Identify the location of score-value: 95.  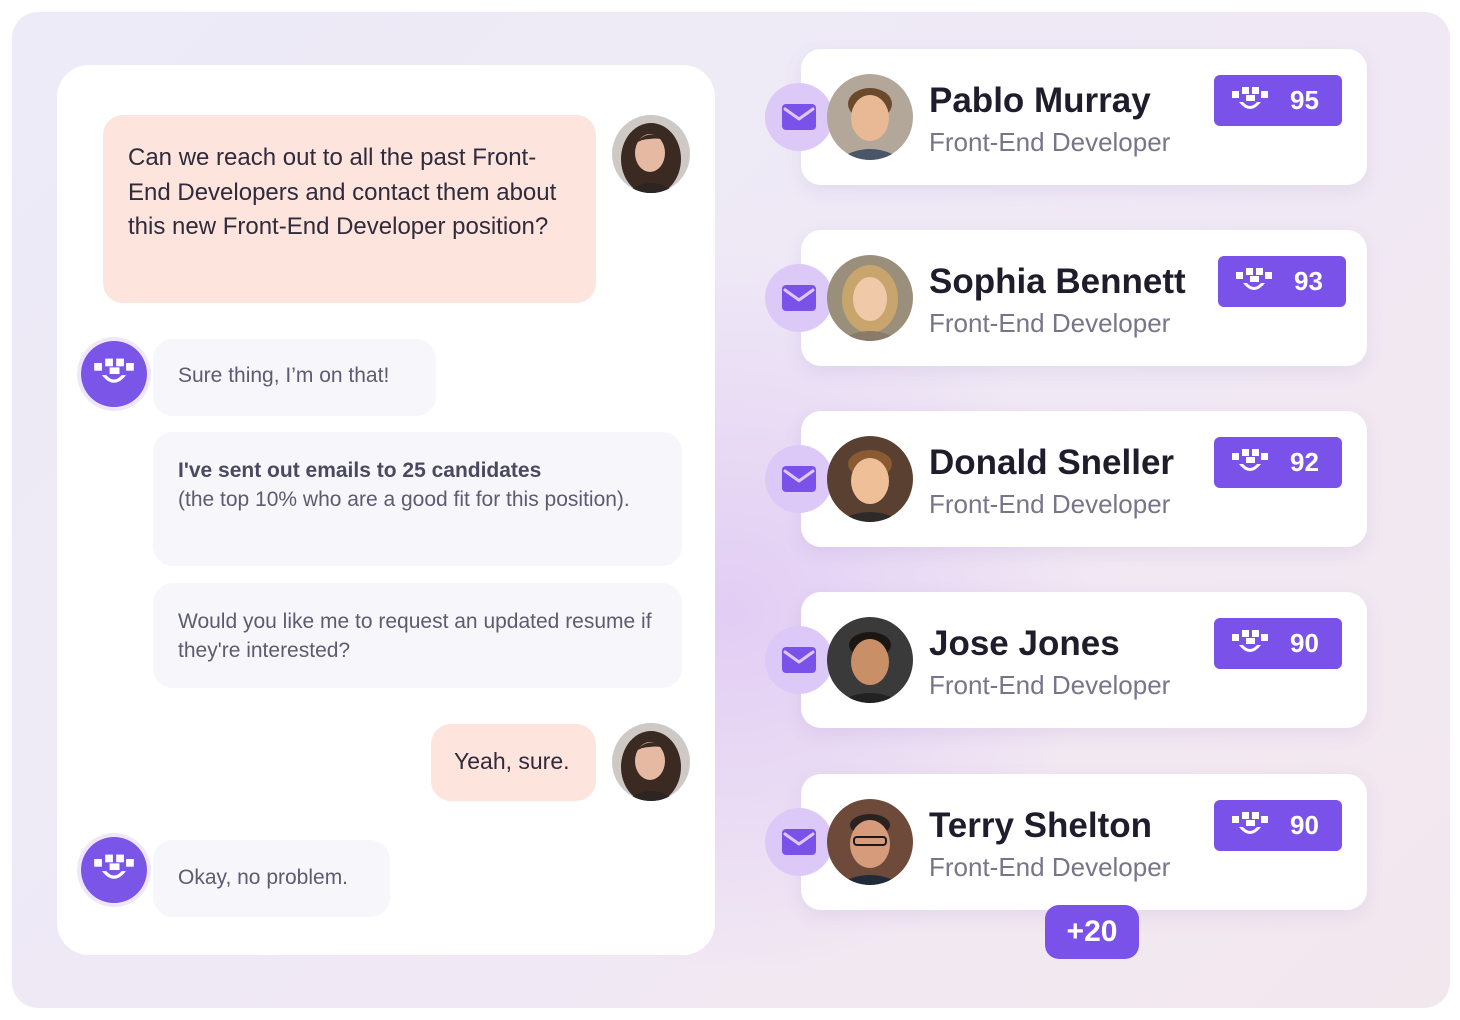
(1304, 100).